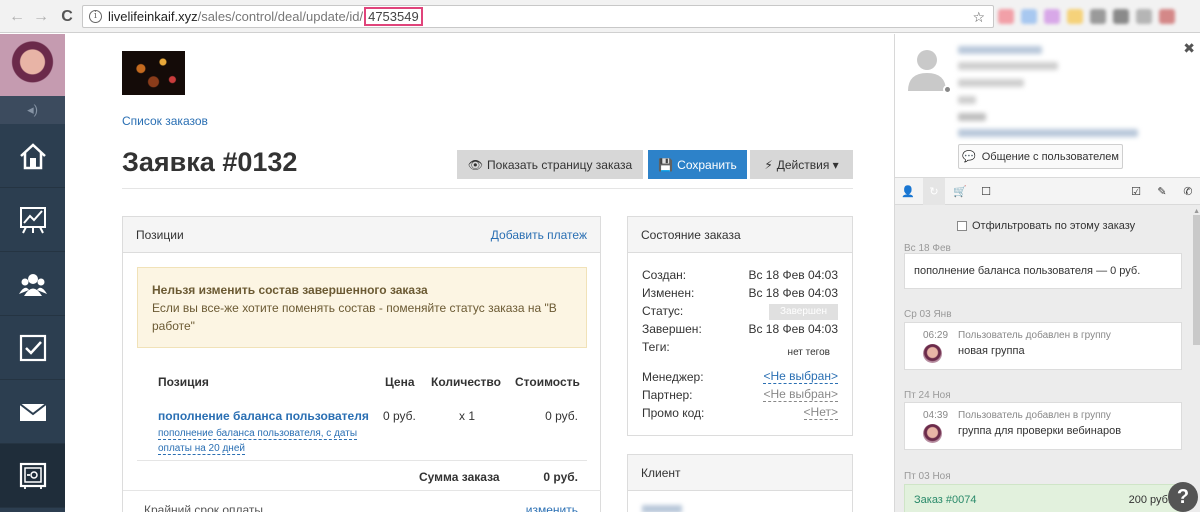  Describe the element at coordinates (1040, 431) in the screenshot. I see `feed-item-text: группа для проверки вебинаров` at that location.